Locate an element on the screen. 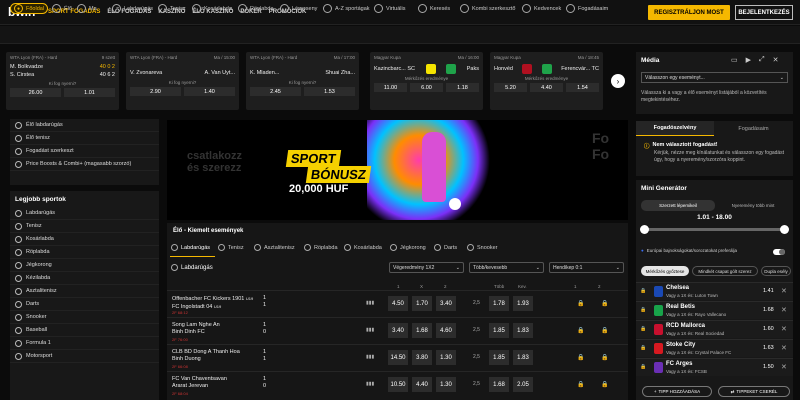 This screenshot has width=800, height=400. sidebar-item-ice-hockey: Jégkorong is located at coordinates (84, 265).